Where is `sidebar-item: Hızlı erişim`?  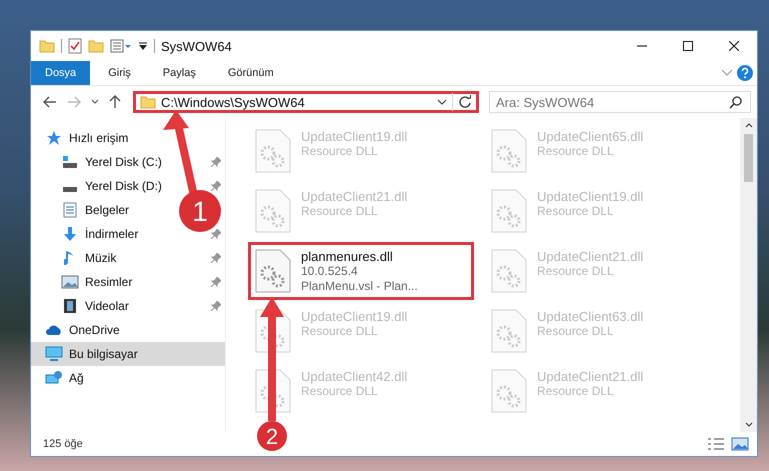
sidebar-item: Hızlı erişim is located at coordinates (98, 138).